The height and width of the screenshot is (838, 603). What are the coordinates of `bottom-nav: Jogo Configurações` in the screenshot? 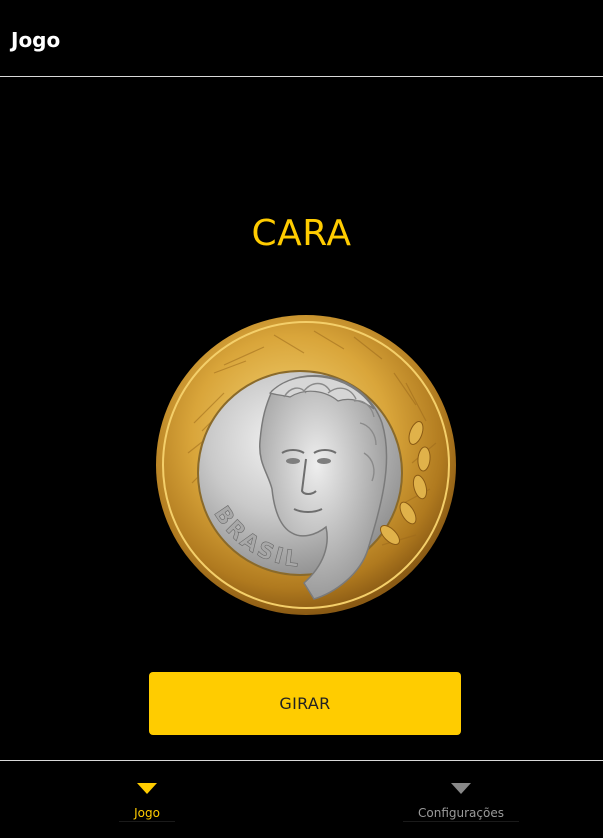 It's located at (301, 799).